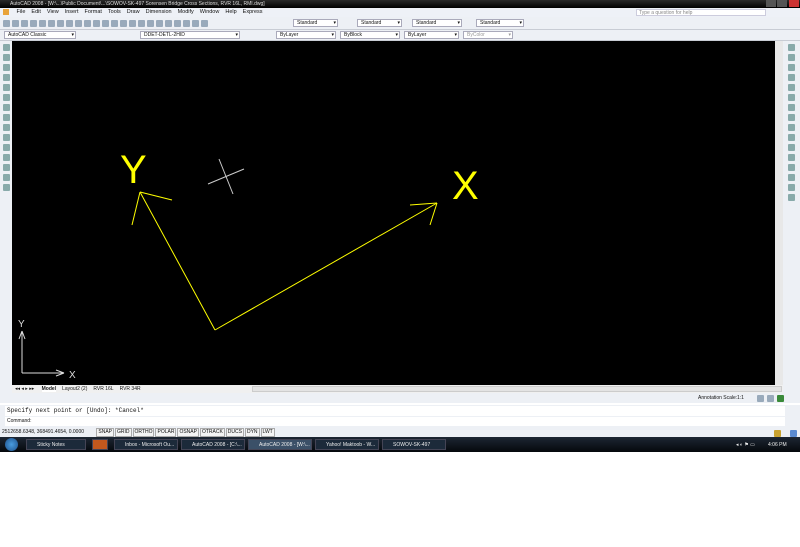 This screenshot has height=547, width=800. I want to click on multileader-style-select: Standard, so click(500, 23).